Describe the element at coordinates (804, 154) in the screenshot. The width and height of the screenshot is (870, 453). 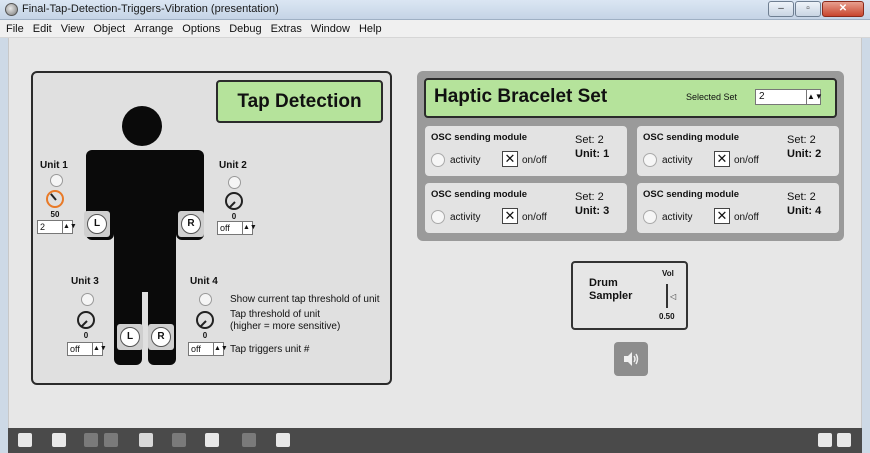
I see `osc-module-unit: Unit: 2` at that location.